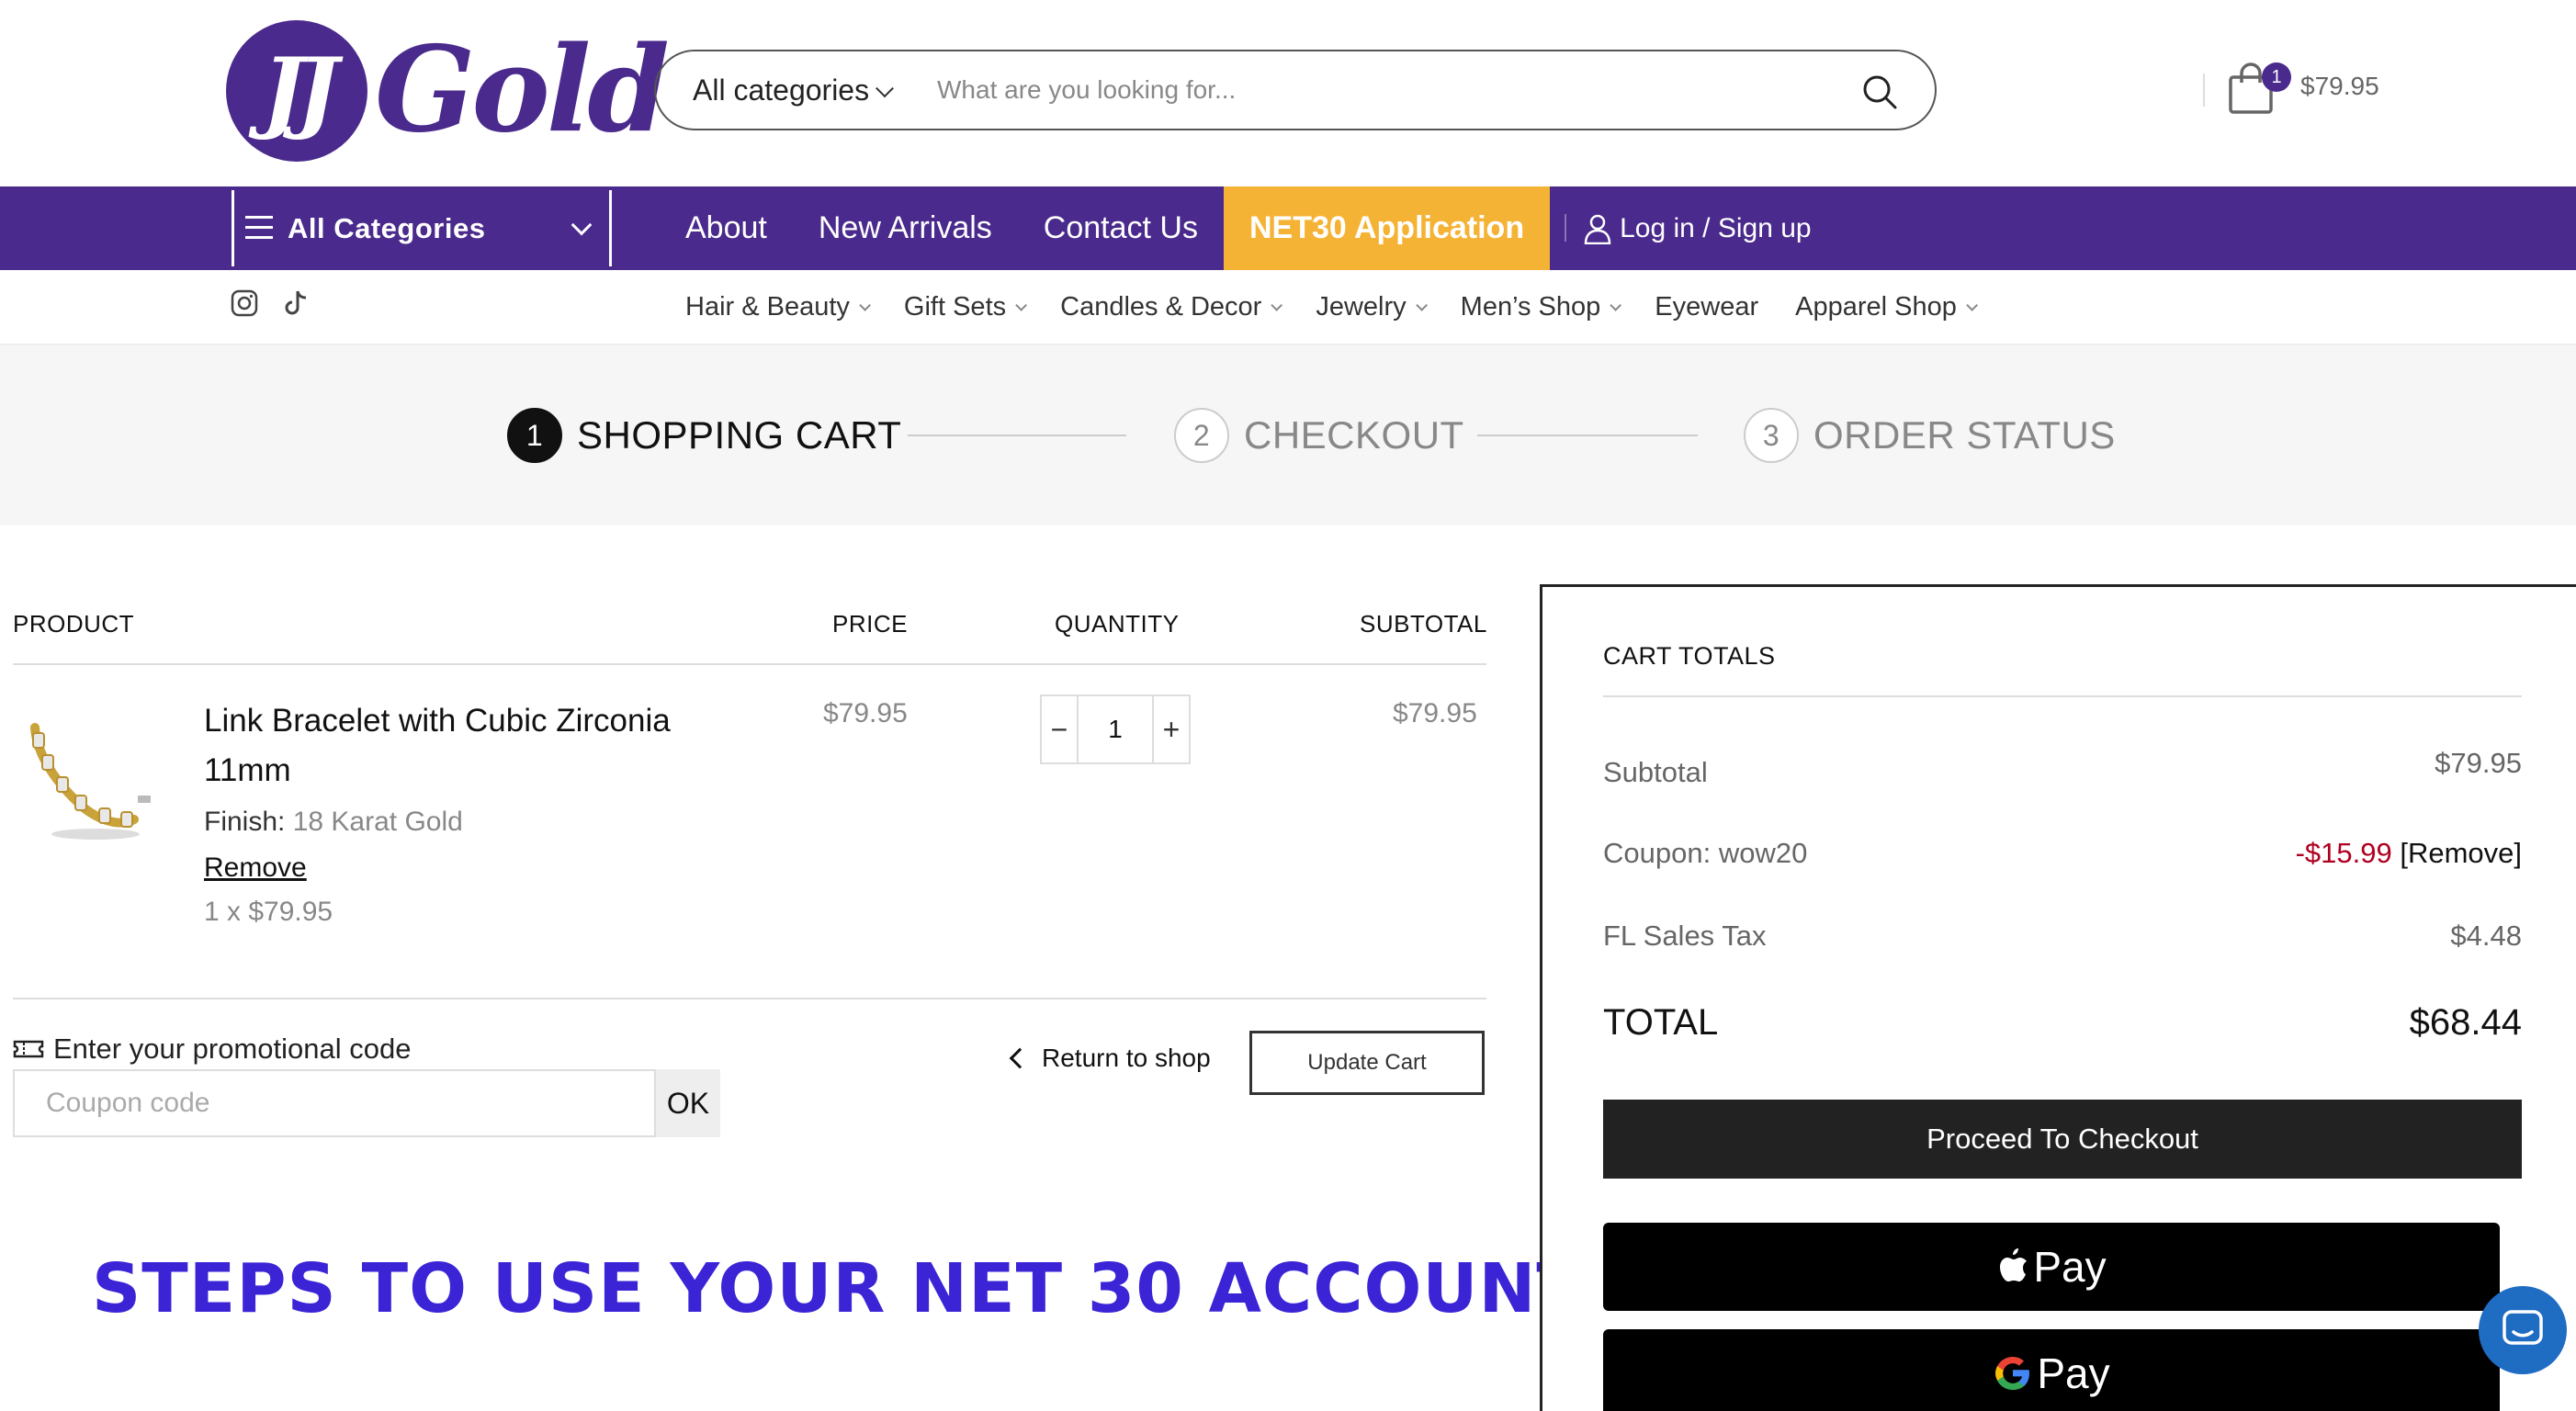 Image resolution: width=2576 pixels, height=1411 pixels. What do you see at coordinates (479, 746) in the screenshot?
I see `product-name: Link Bracelet with Cubic Zirconia 11mm` at bounding box center [479, 746].